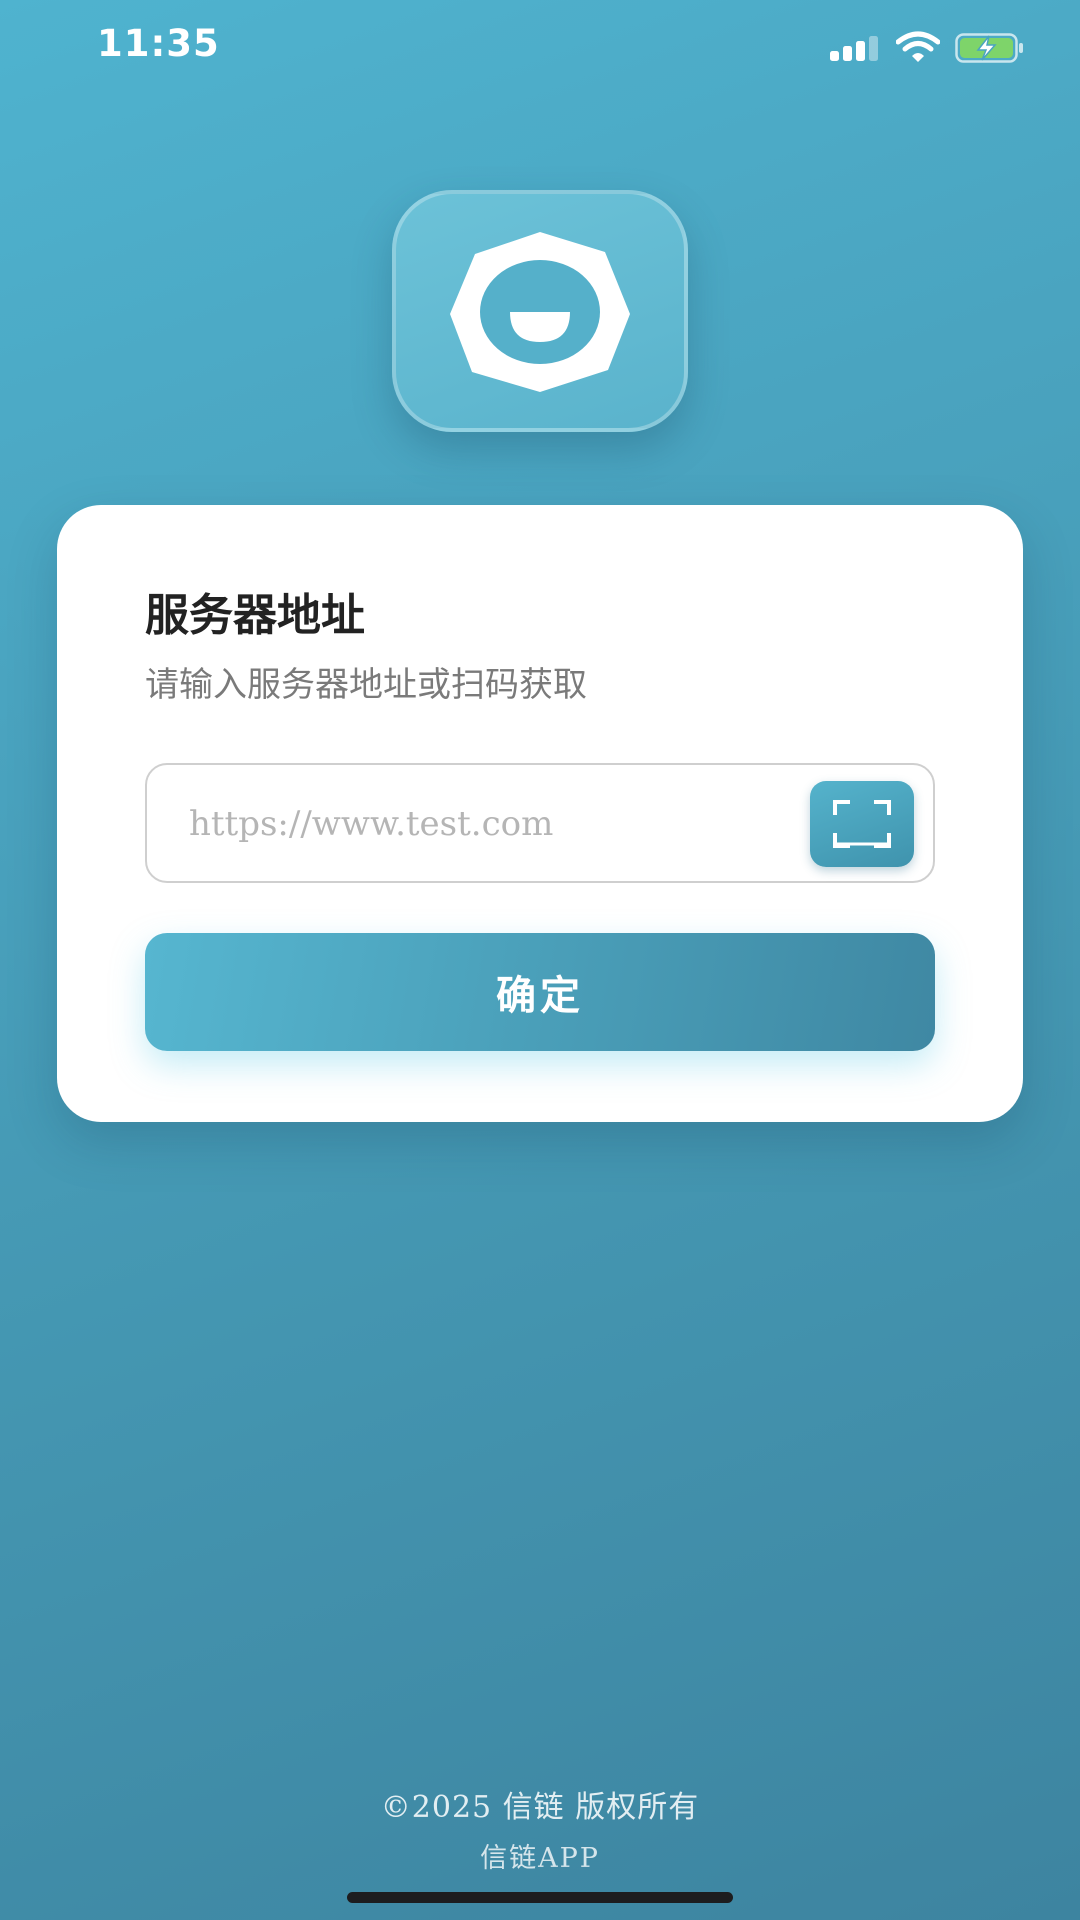 The image size is (1080, 1920). Describe the element at coordinates (854, 48) in the screenshot. I see `cellular-signal-icon` at that location.